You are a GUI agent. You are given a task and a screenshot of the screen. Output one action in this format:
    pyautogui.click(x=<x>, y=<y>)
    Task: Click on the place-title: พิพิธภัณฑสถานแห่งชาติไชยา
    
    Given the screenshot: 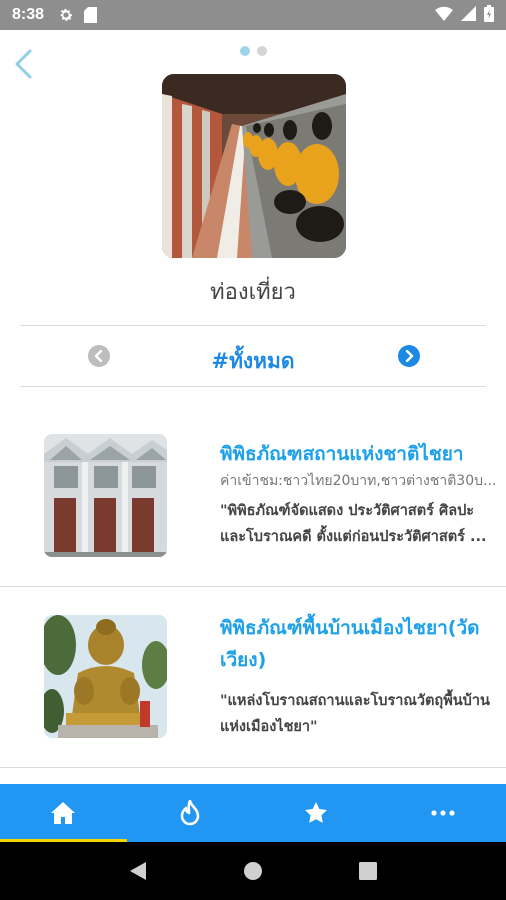 What is the action you would take?
    pyautogui.click(x=342, y=454)
    